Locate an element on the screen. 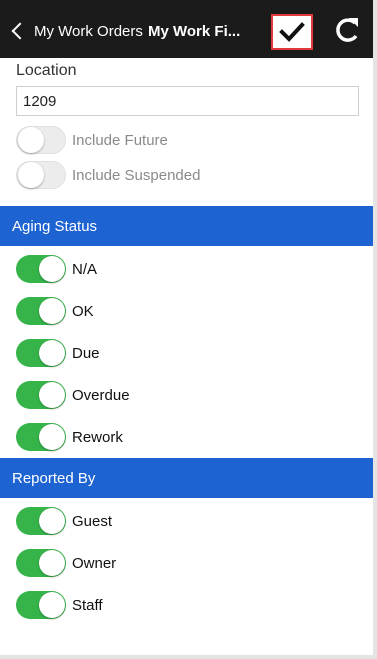  include-suspended-row: Include Suspended is located at coordinates (108, 175).